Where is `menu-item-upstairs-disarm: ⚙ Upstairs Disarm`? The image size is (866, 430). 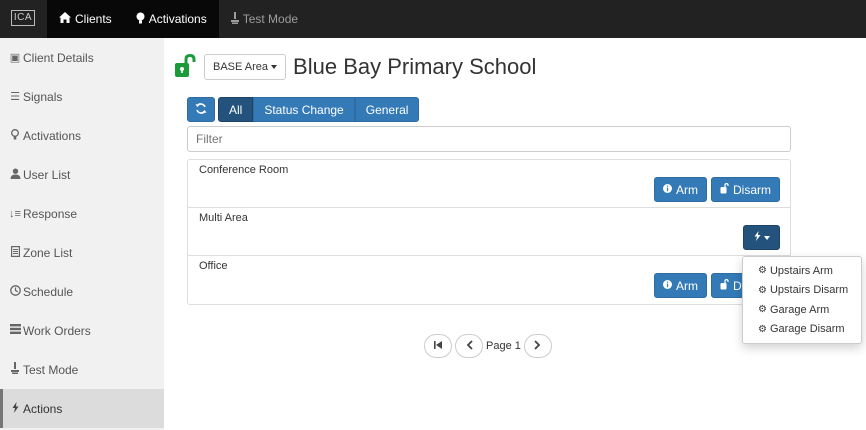
menu-item-upstairs-disarm: ⚙ Upstairs Disarm is located at coordinates (802, 291).